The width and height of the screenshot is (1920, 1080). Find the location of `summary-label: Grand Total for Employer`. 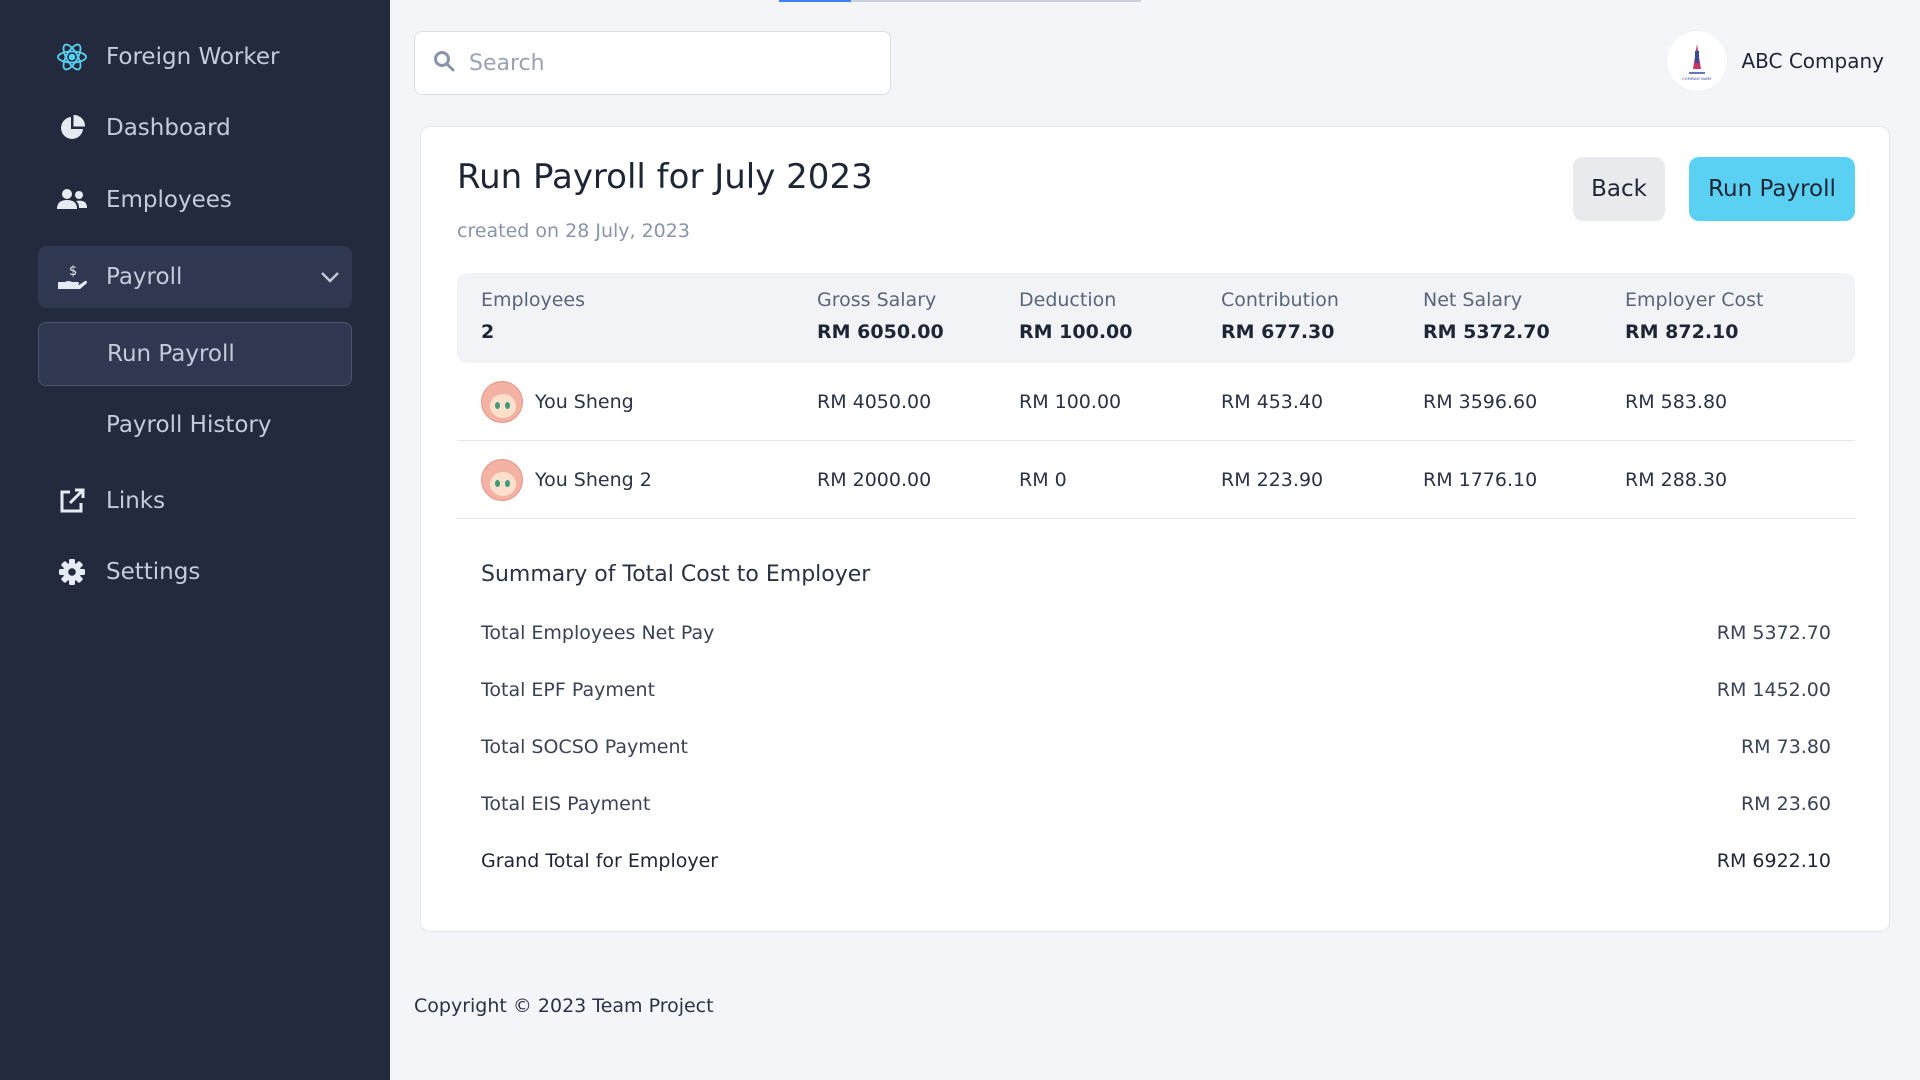

summary-label: Grand Total for Employer is located at coordinates (600, 861).